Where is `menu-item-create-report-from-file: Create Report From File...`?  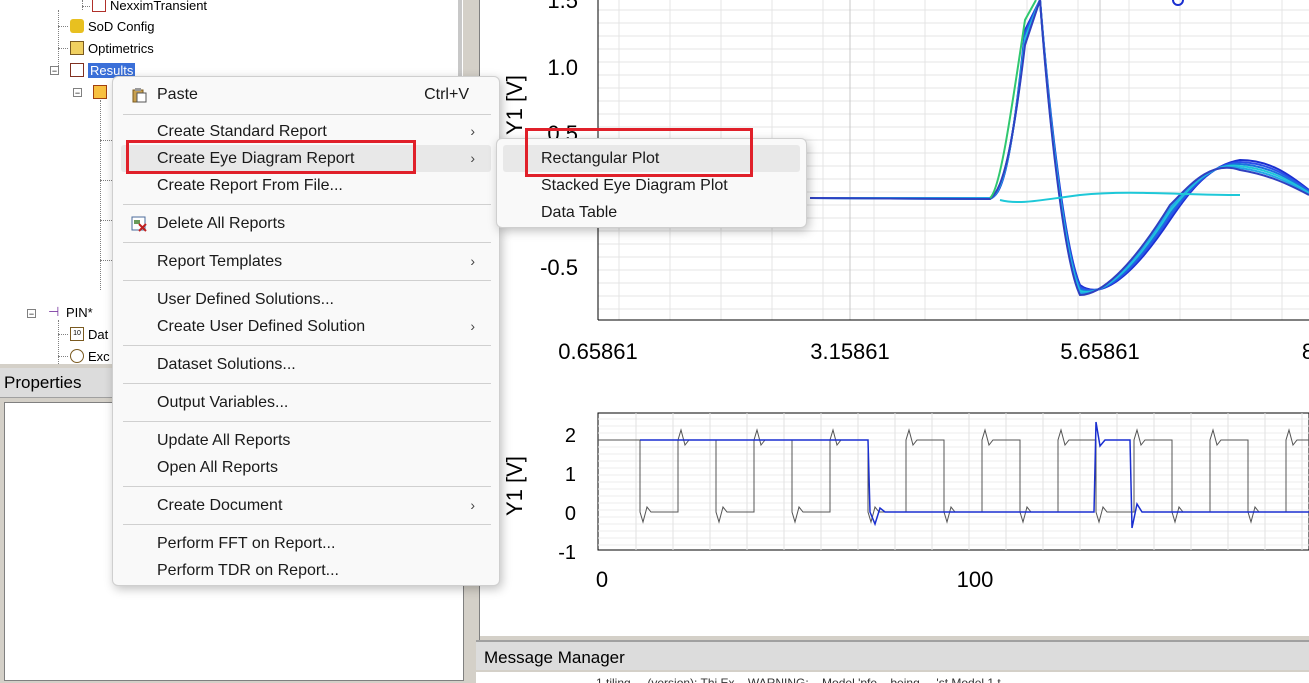
menu-item-create-report-from-file: Create Report From File... is located at coordinates (306, 185).